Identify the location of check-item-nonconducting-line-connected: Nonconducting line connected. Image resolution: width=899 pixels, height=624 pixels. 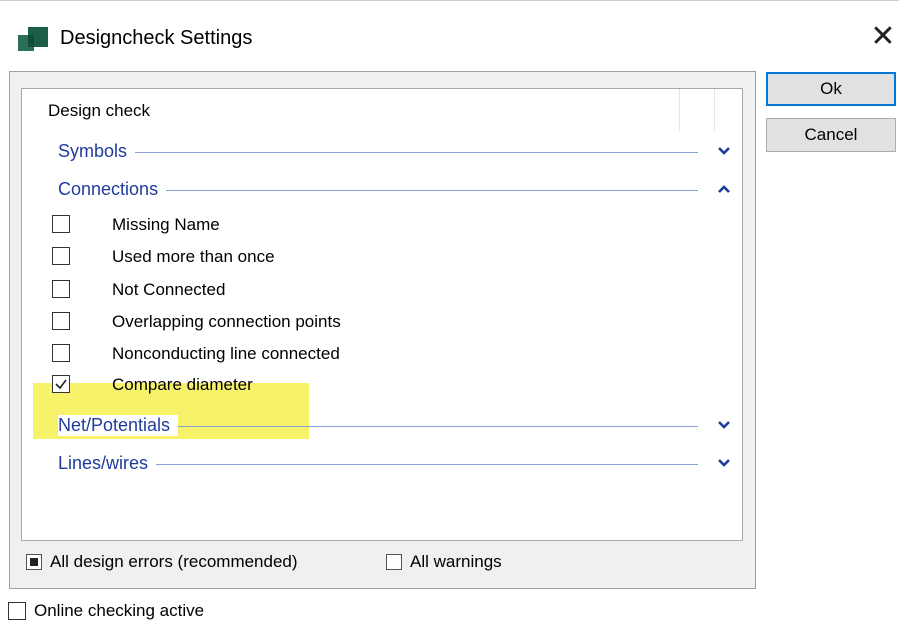
(370, 355).